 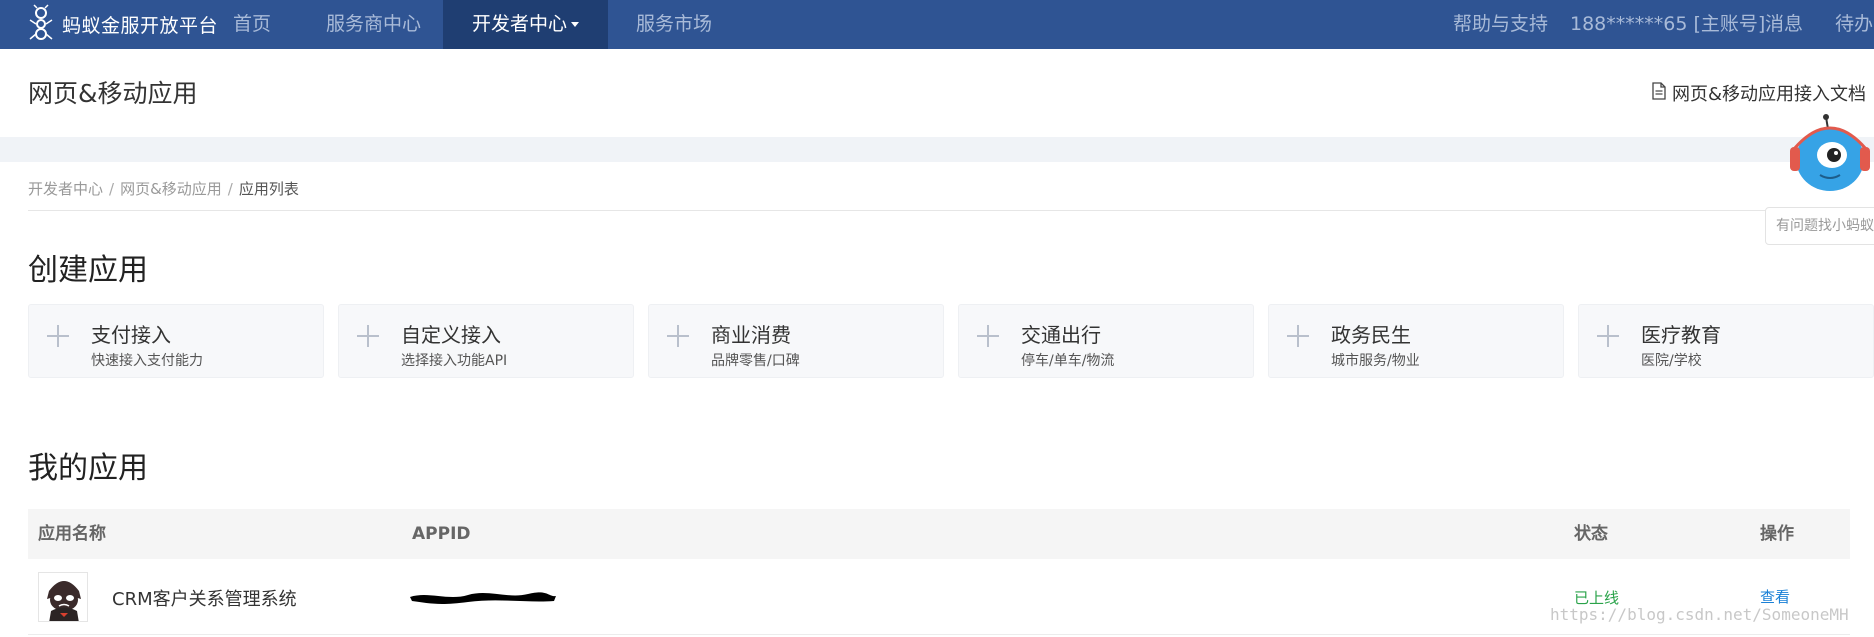 What do you see at coordinates (176, 341) in the screenshot?
I see `create-card-payment: 支付接入 快速接入支付能力` at bounding box center [176, 341].